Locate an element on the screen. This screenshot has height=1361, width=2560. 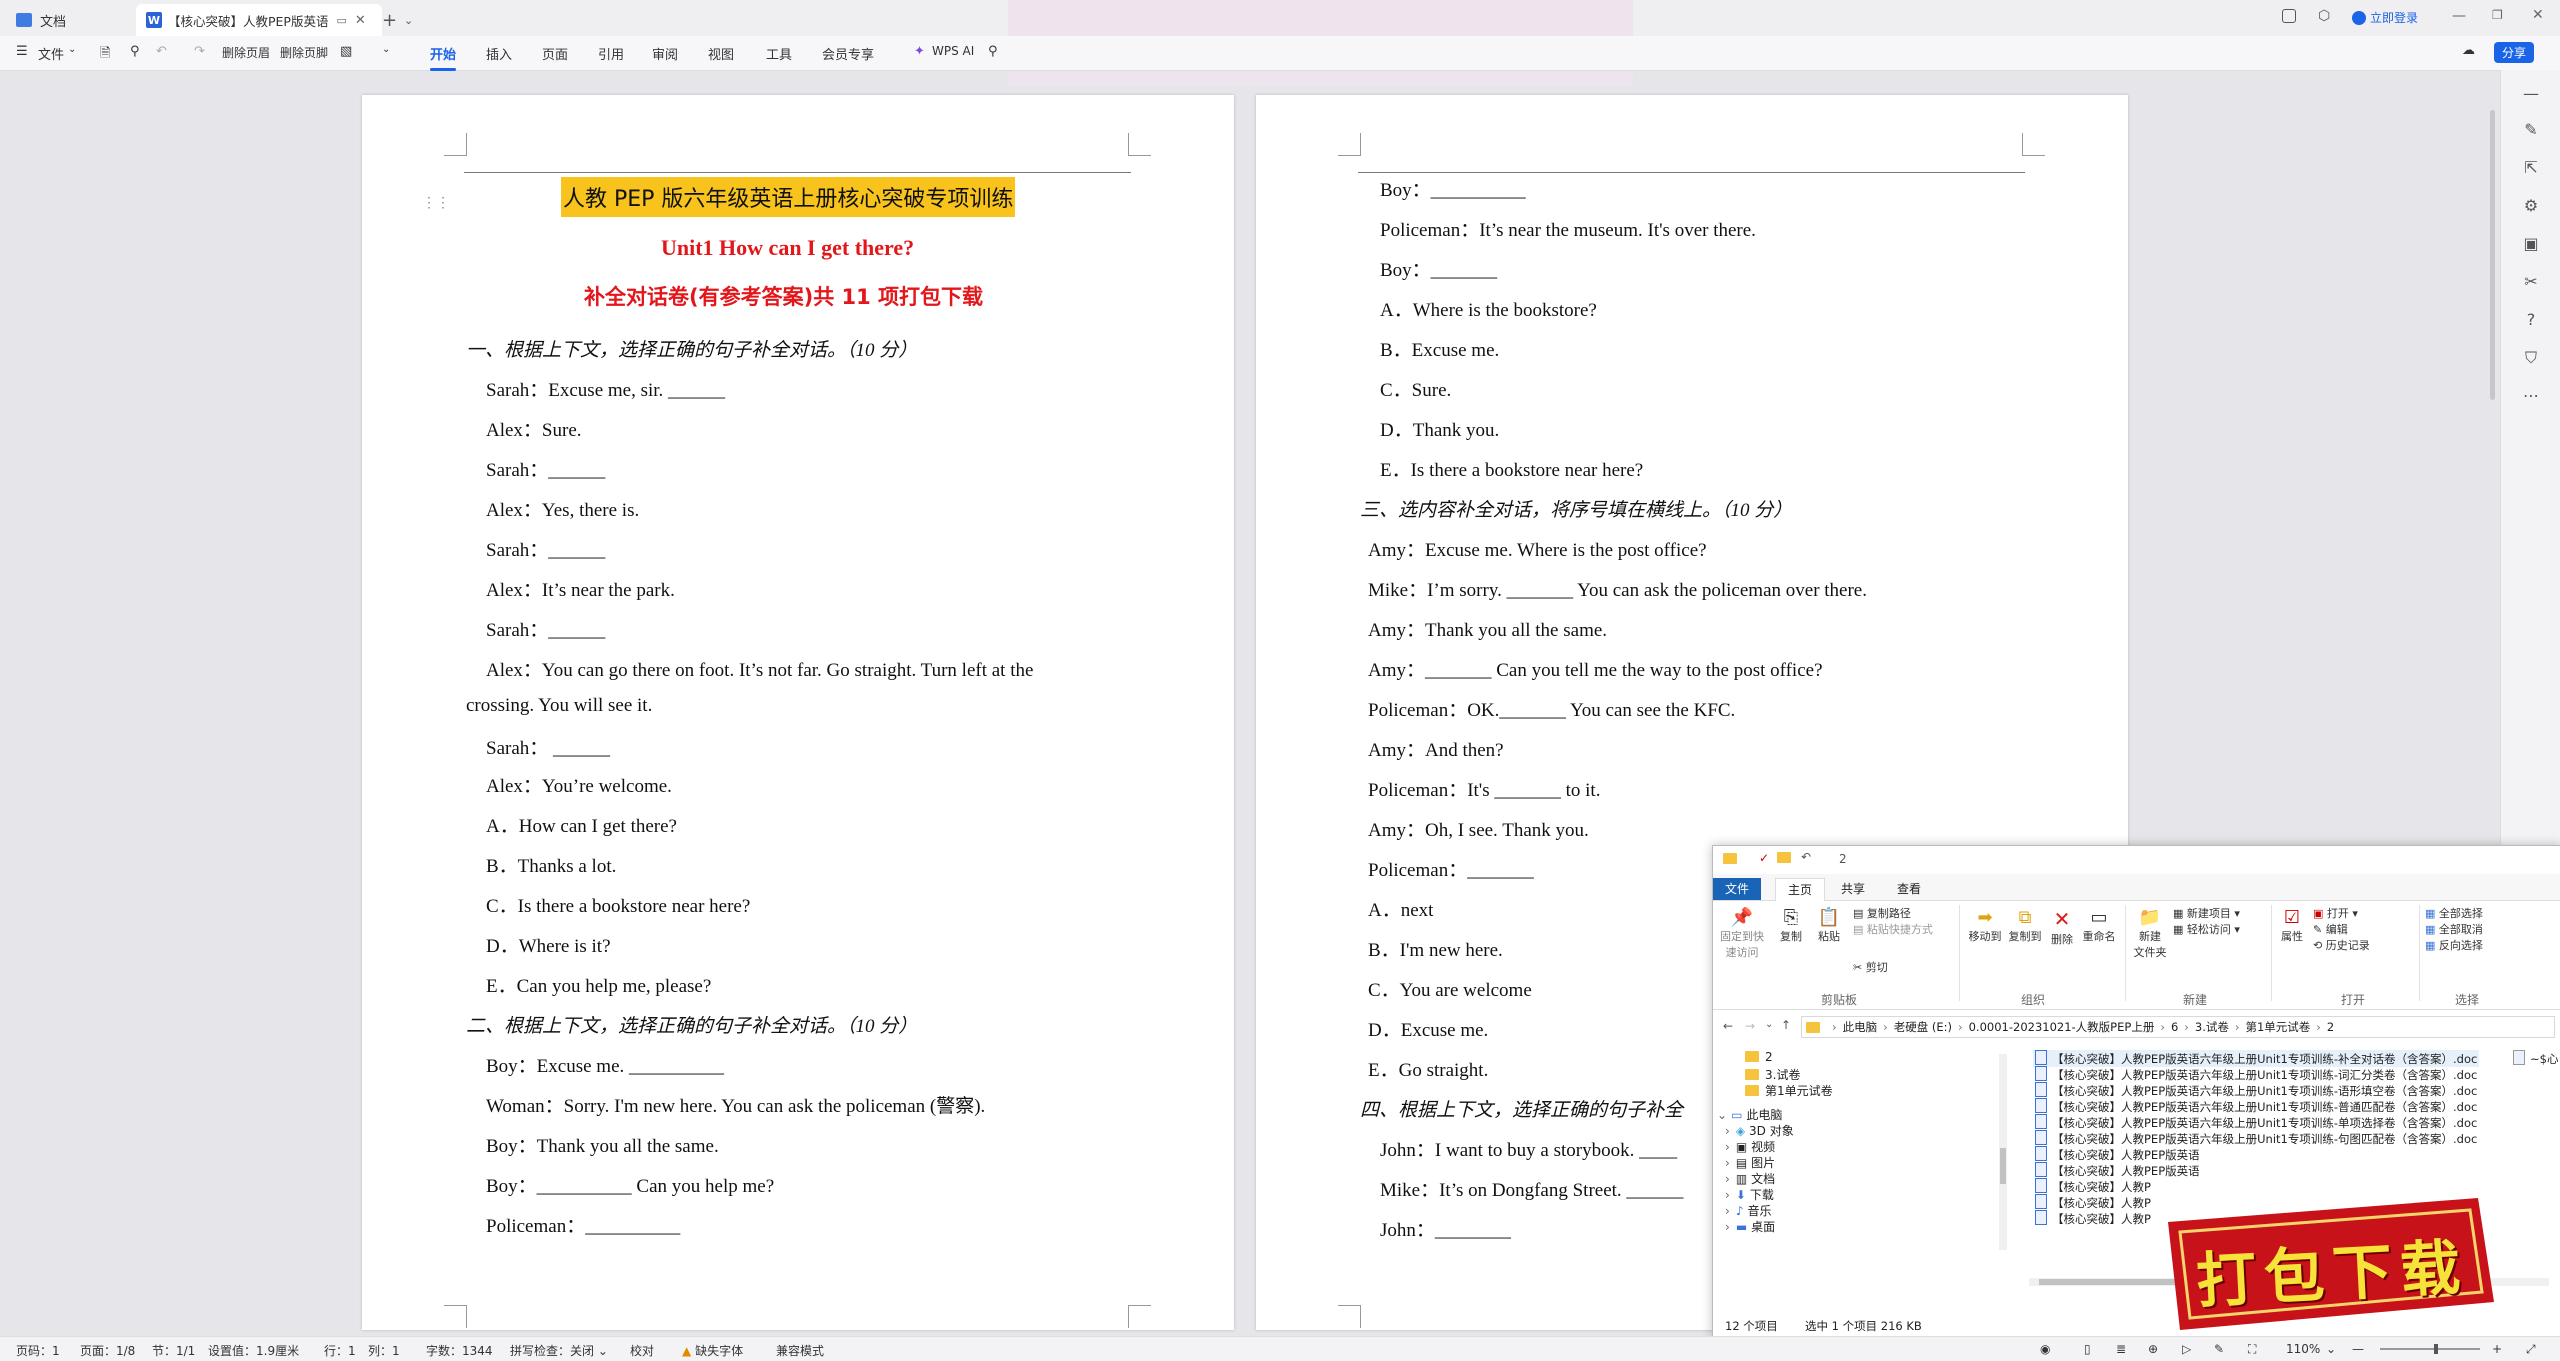
layout-icon: ▧ is located at coordinates (346, 51).